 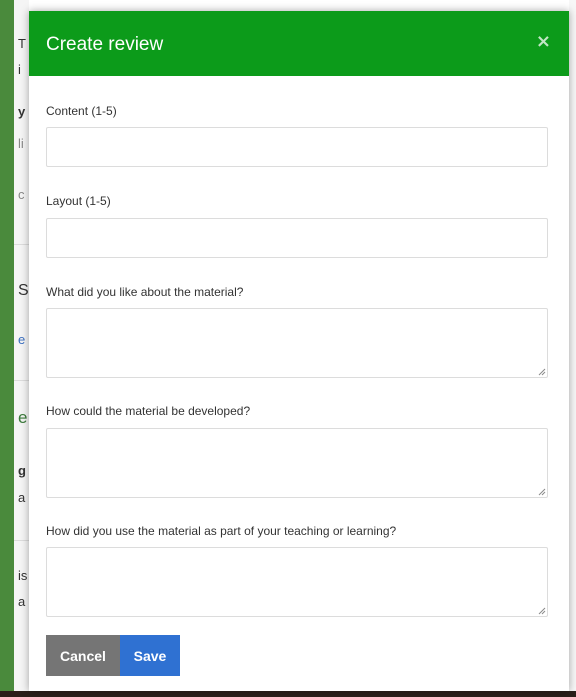 What do you see at coordinates (150, 655) in the screenshot?
I see `save-button: Save` at bounding box center [150, 655].